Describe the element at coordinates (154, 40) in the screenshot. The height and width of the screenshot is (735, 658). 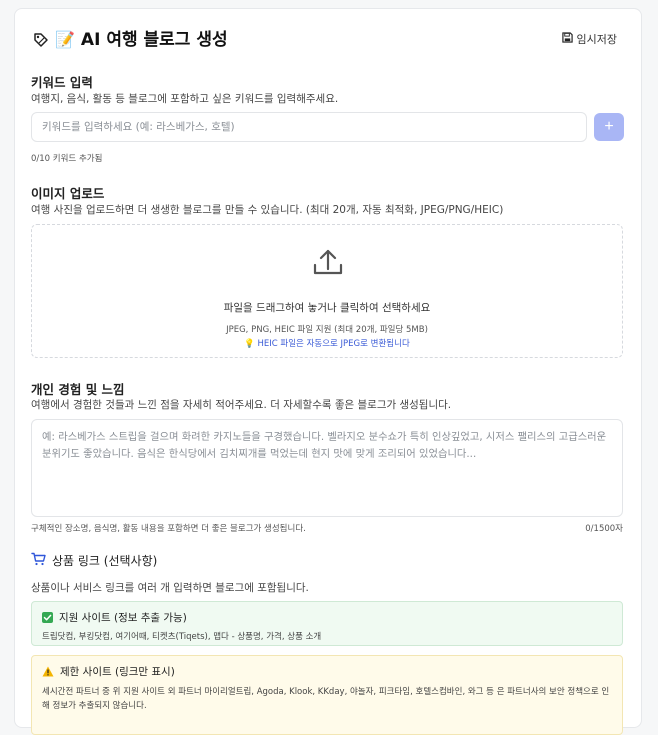
I see `page-title: AI 여행 블로그 생성` at that location.